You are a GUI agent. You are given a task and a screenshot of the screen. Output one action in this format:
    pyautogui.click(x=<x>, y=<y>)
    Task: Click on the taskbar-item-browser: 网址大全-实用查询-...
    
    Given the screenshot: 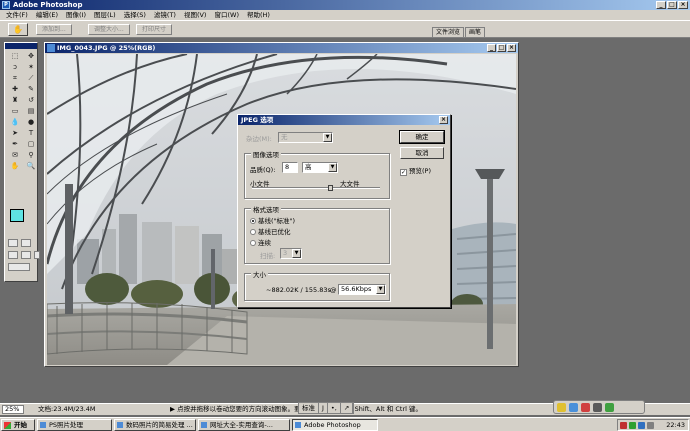 What is the action you would take?
    pyautogui.click(x=244, y=425)
    